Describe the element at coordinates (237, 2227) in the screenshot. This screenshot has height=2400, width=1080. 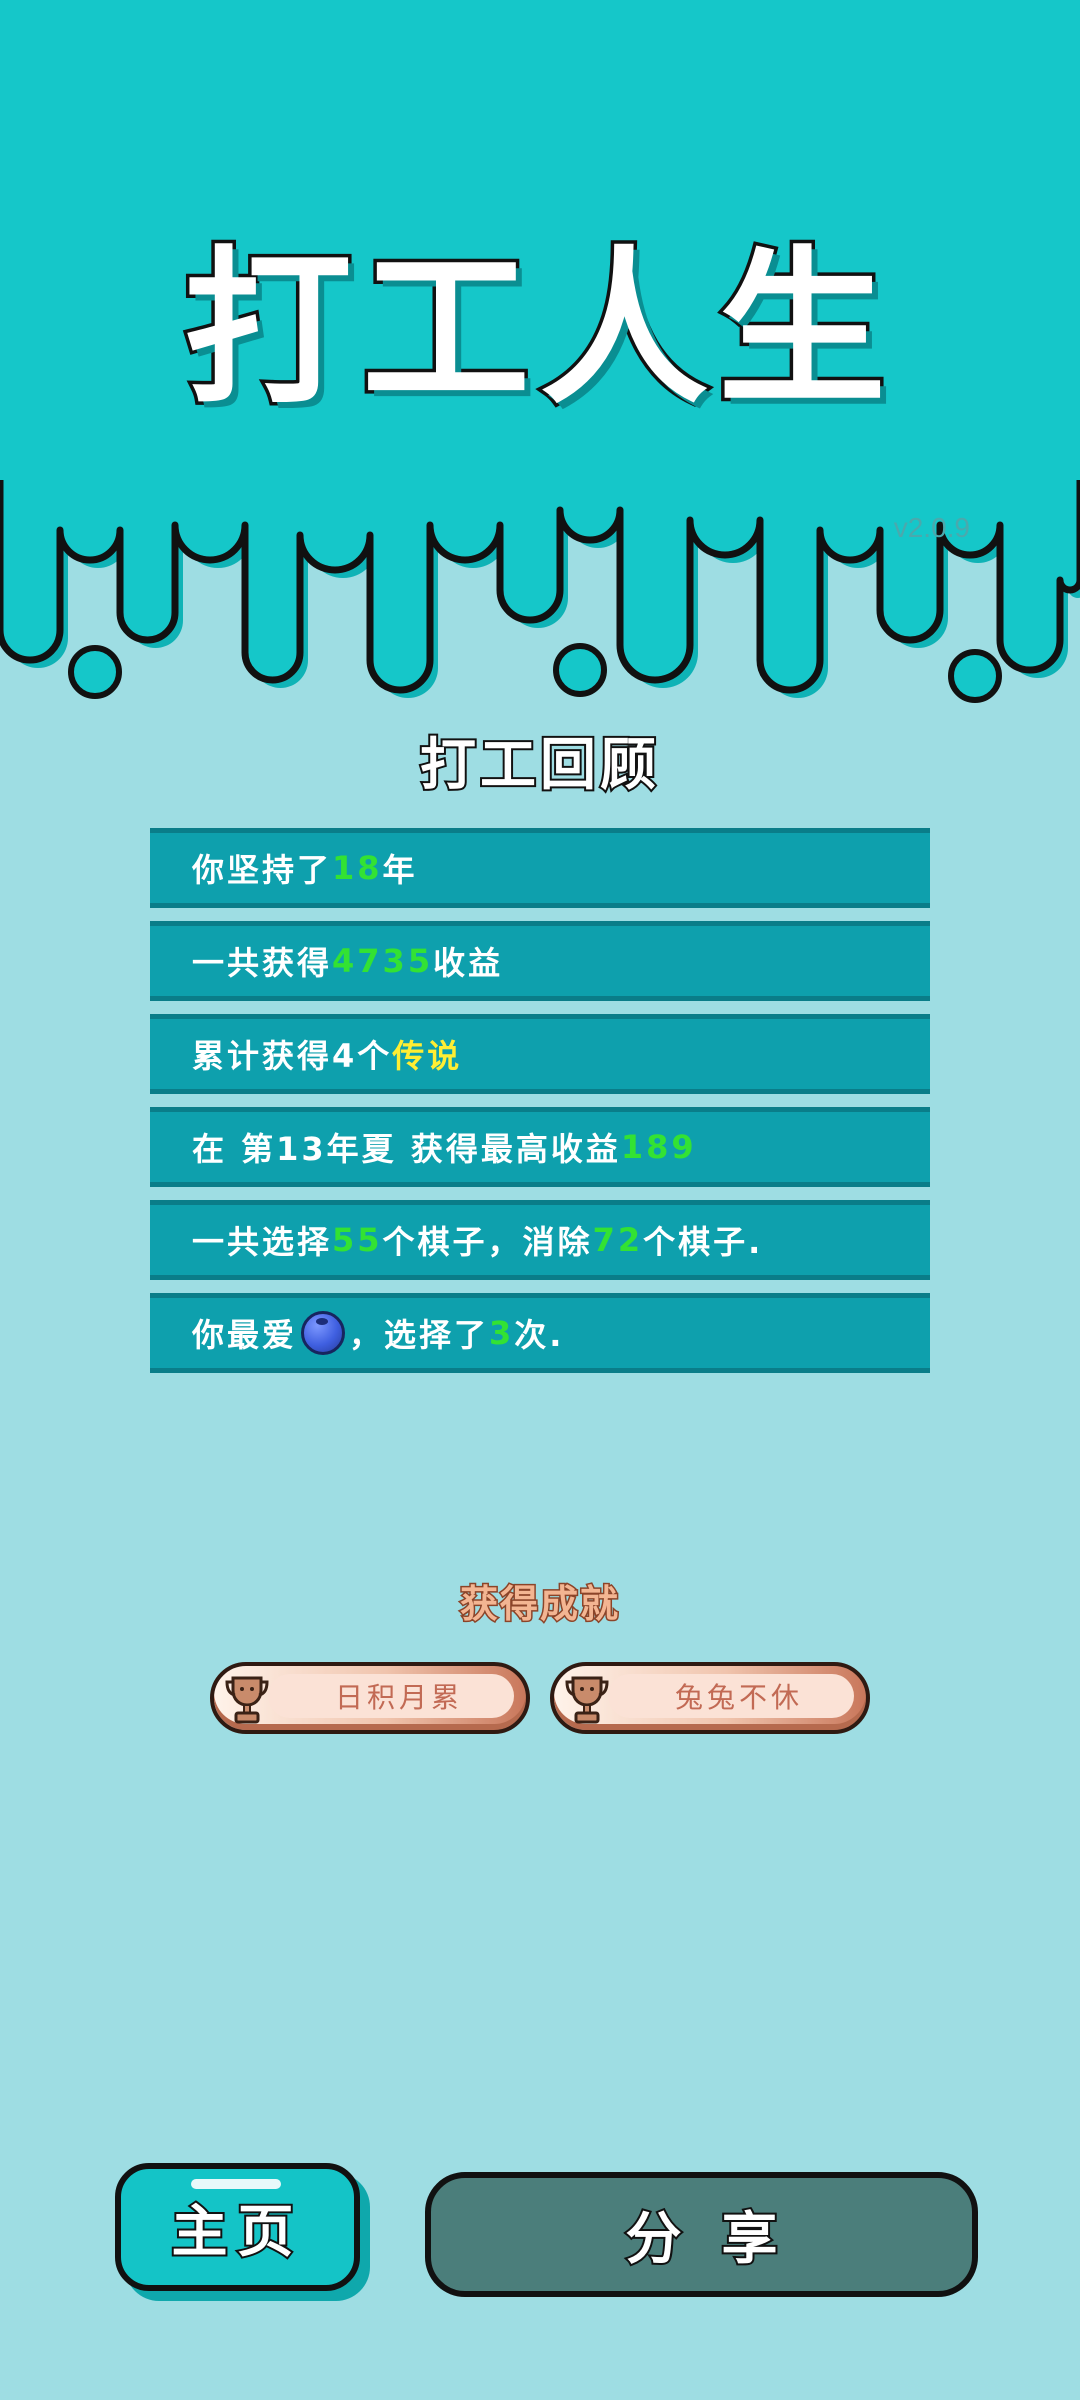
I see `home-button: 主页` at that location.